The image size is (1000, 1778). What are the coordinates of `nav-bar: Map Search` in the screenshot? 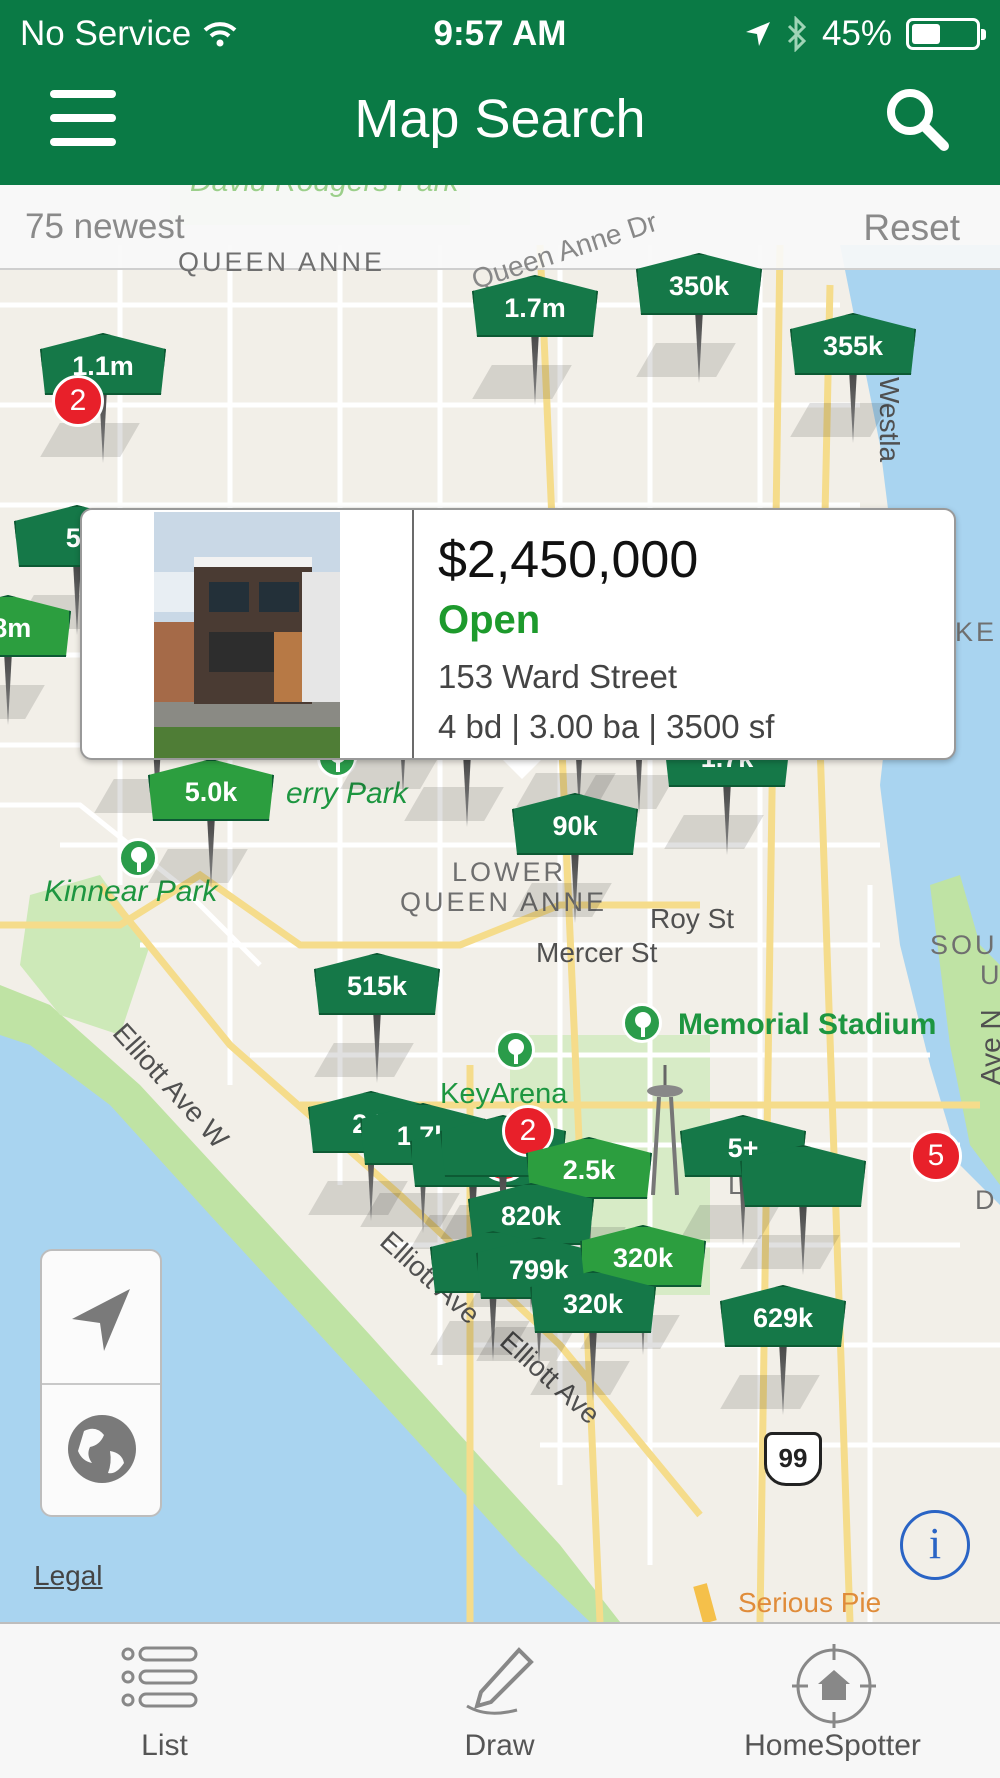 It's located at (500, 127).